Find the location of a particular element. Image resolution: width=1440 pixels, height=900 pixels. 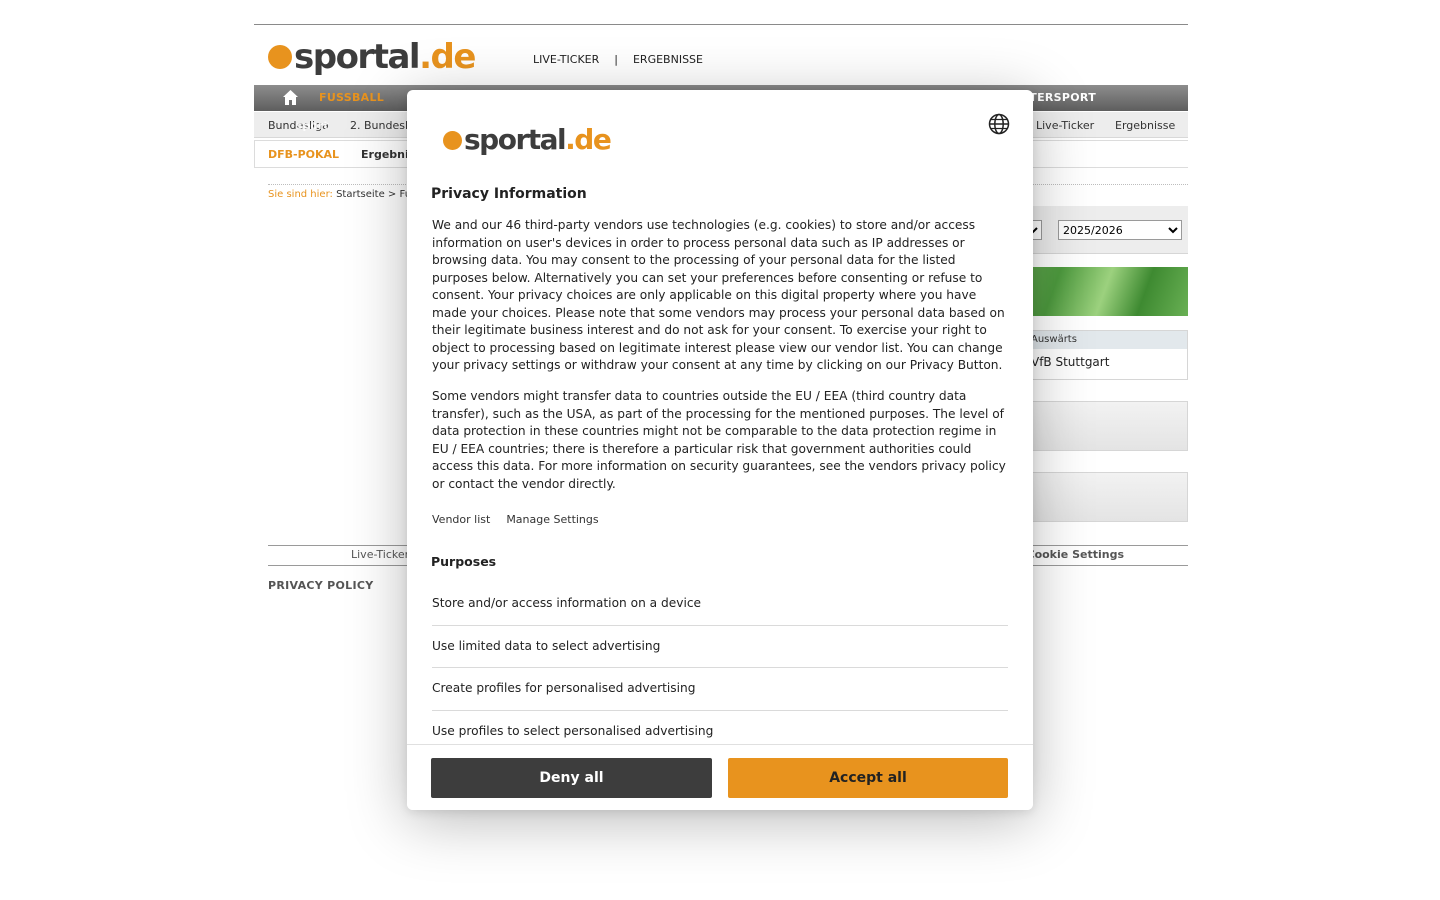

footer-privacy-policy: PRIVACY POLICY is located at coordinates (321, 585).